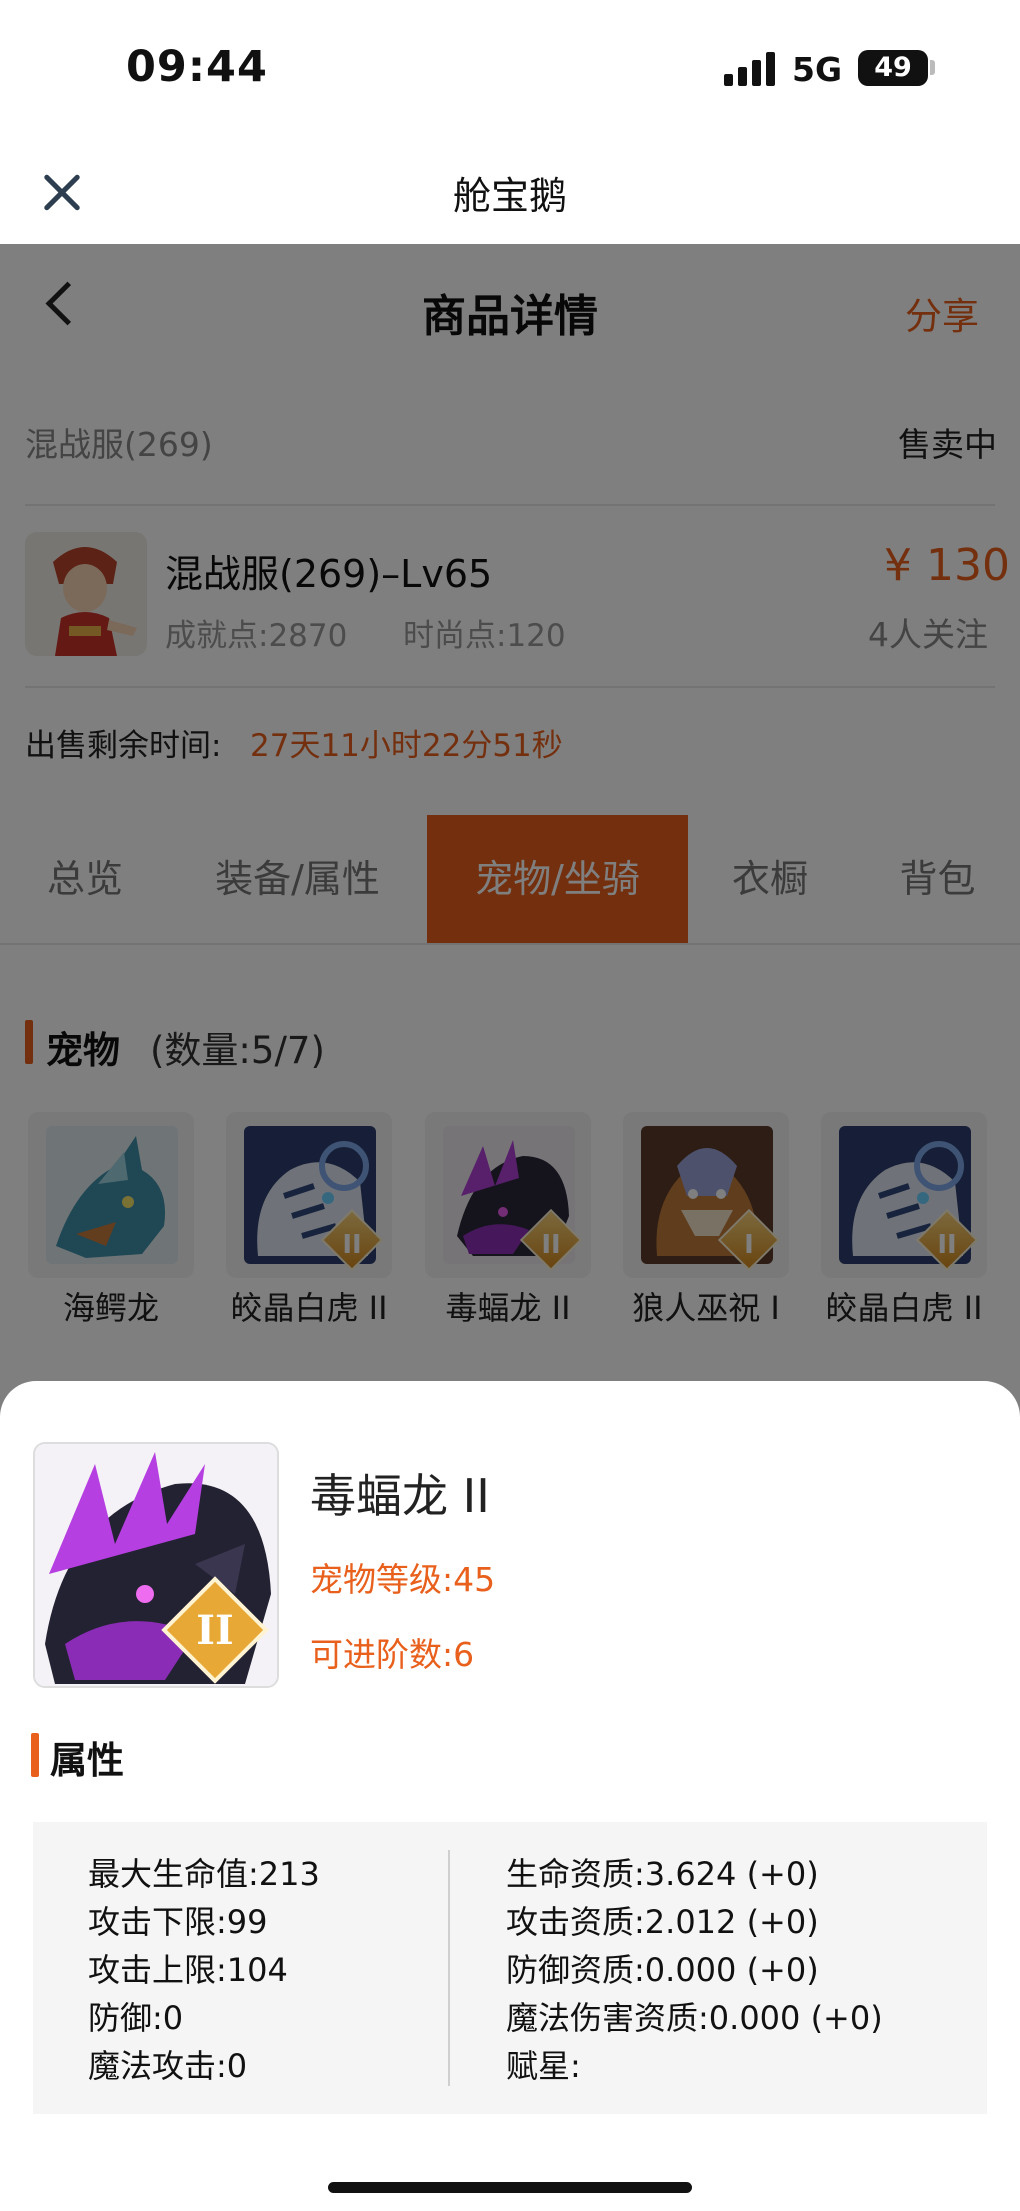 This screenshot has height=2211, width=1020. I want to click on attr-magic-attack: 魔法攻击:0, so click(168, 2066).